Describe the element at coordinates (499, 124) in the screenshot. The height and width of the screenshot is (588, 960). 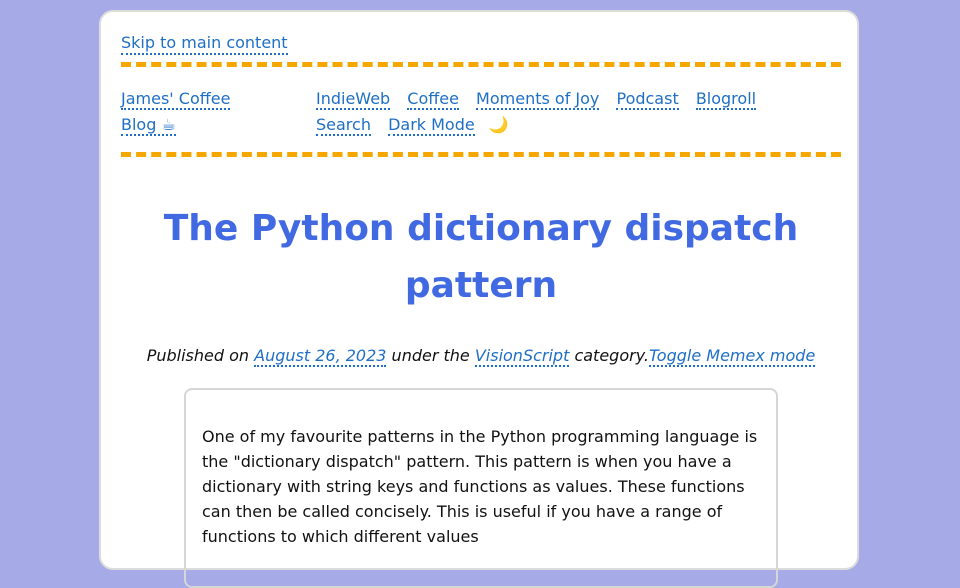
I see `moon-icon: 🌙` at that location.